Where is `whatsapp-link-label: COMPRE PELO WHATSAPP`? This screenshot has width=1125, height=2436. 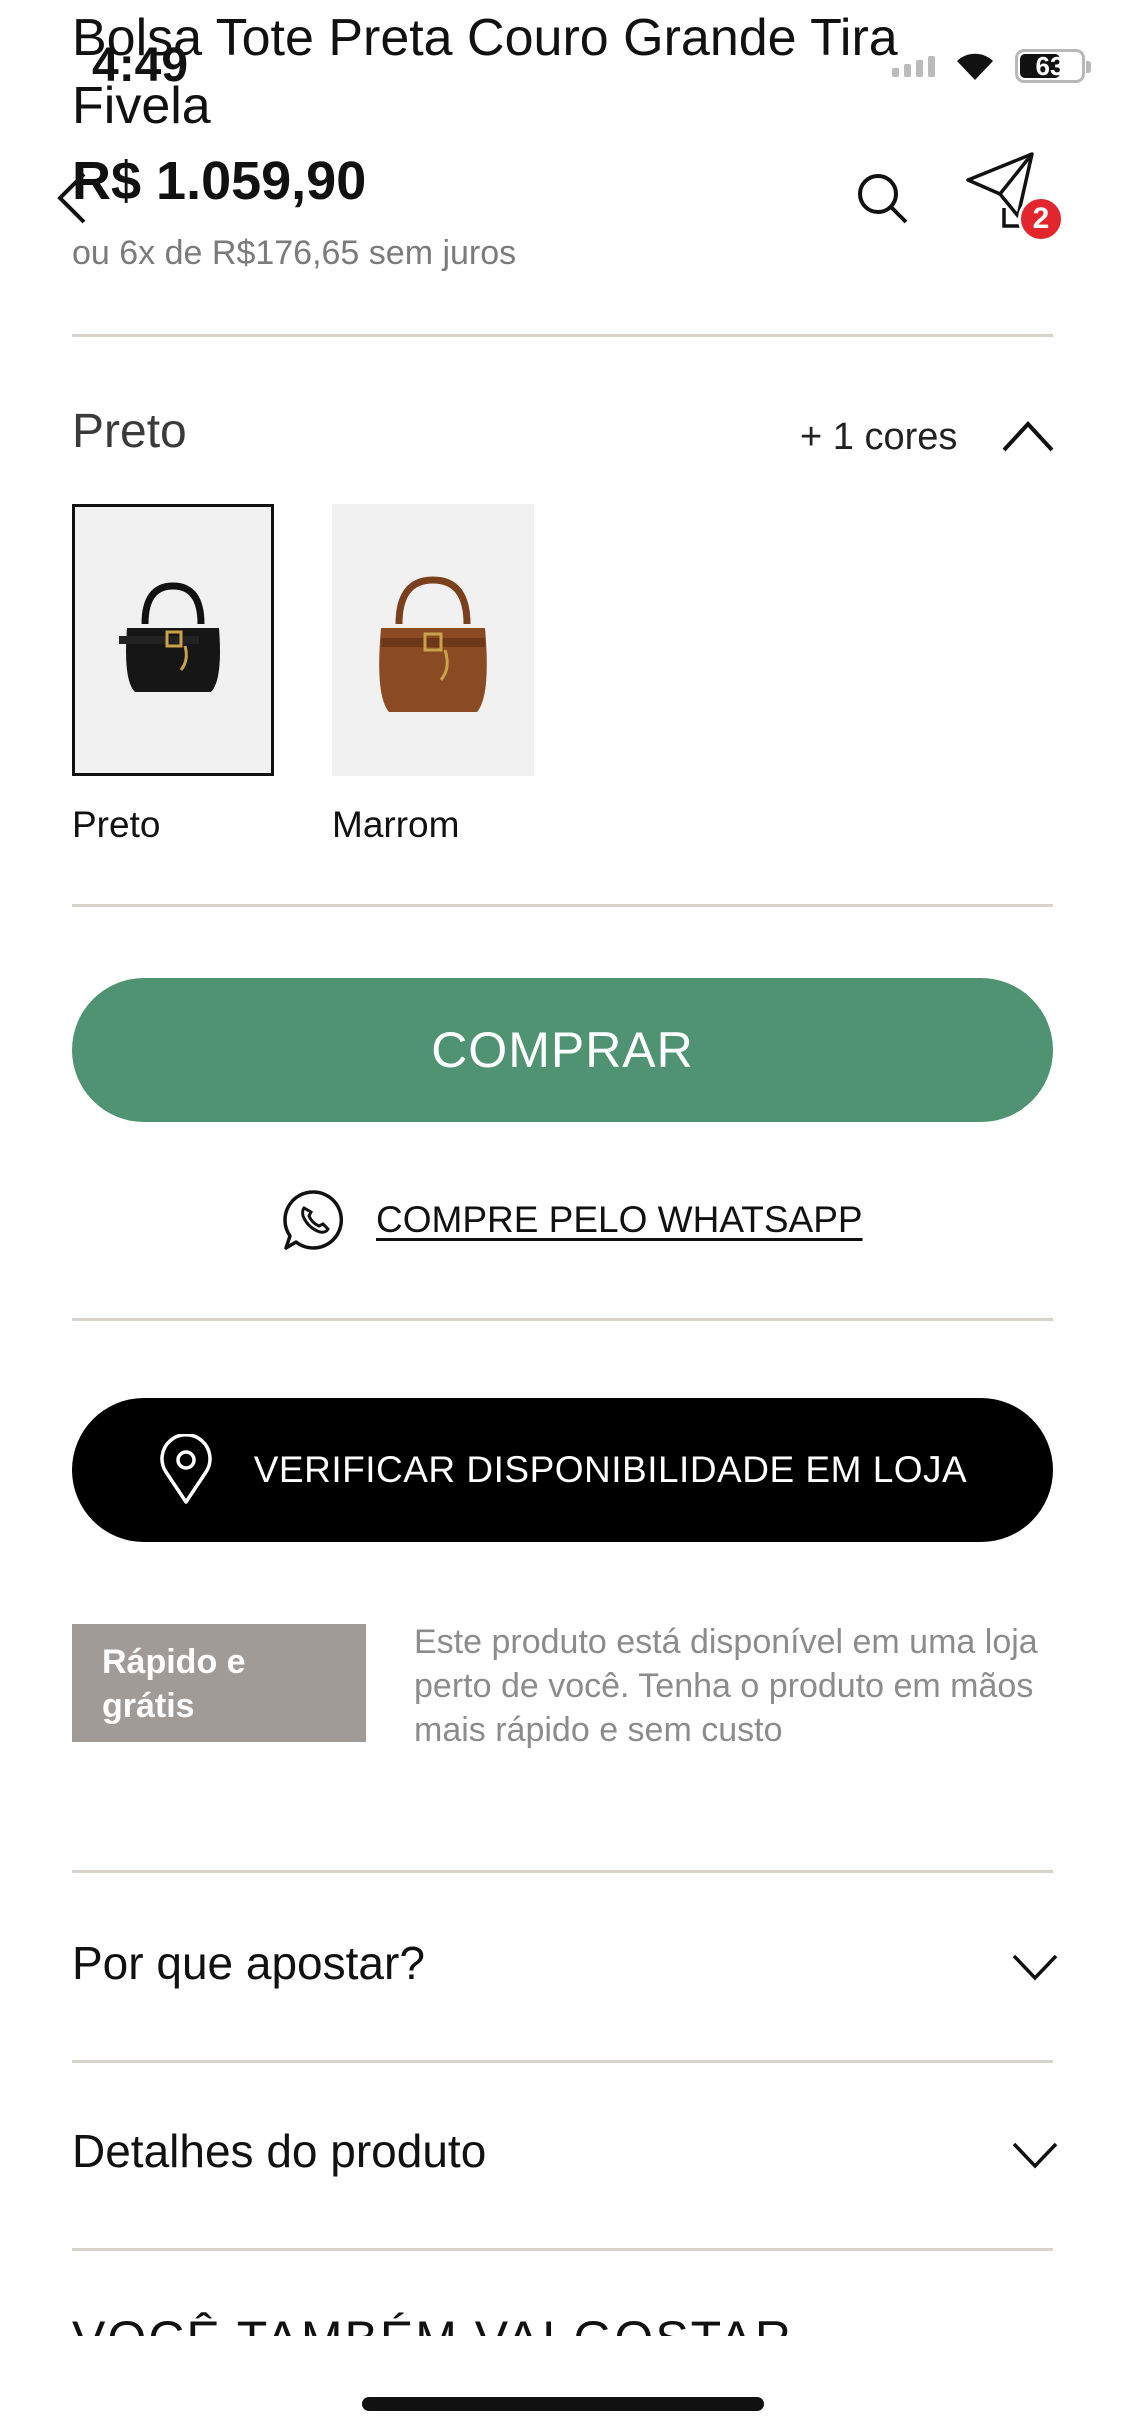
whatsapp-link-label: COMPRE PELO WHATSAPP is located at coordinates (619, 1220).